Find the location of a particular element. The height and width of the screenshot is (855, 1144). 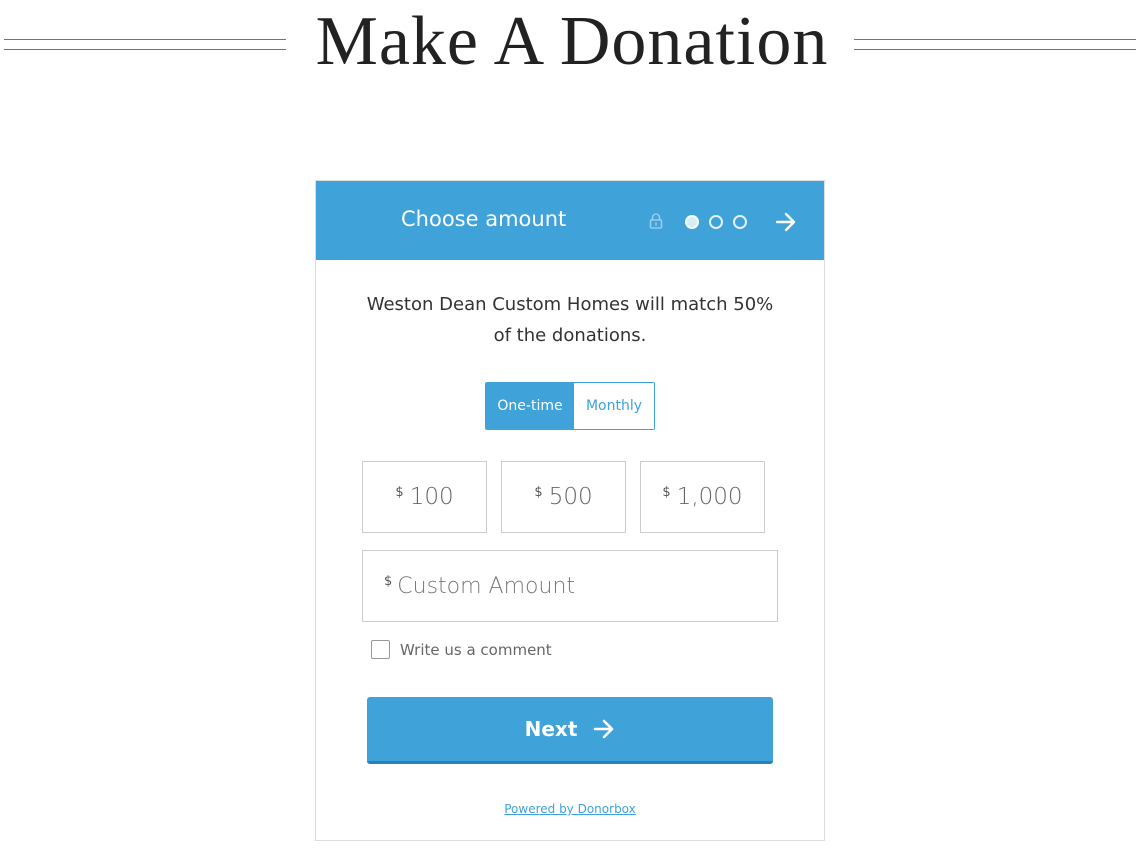

custom-amount-field: $ is located at coordinates (570, 586).